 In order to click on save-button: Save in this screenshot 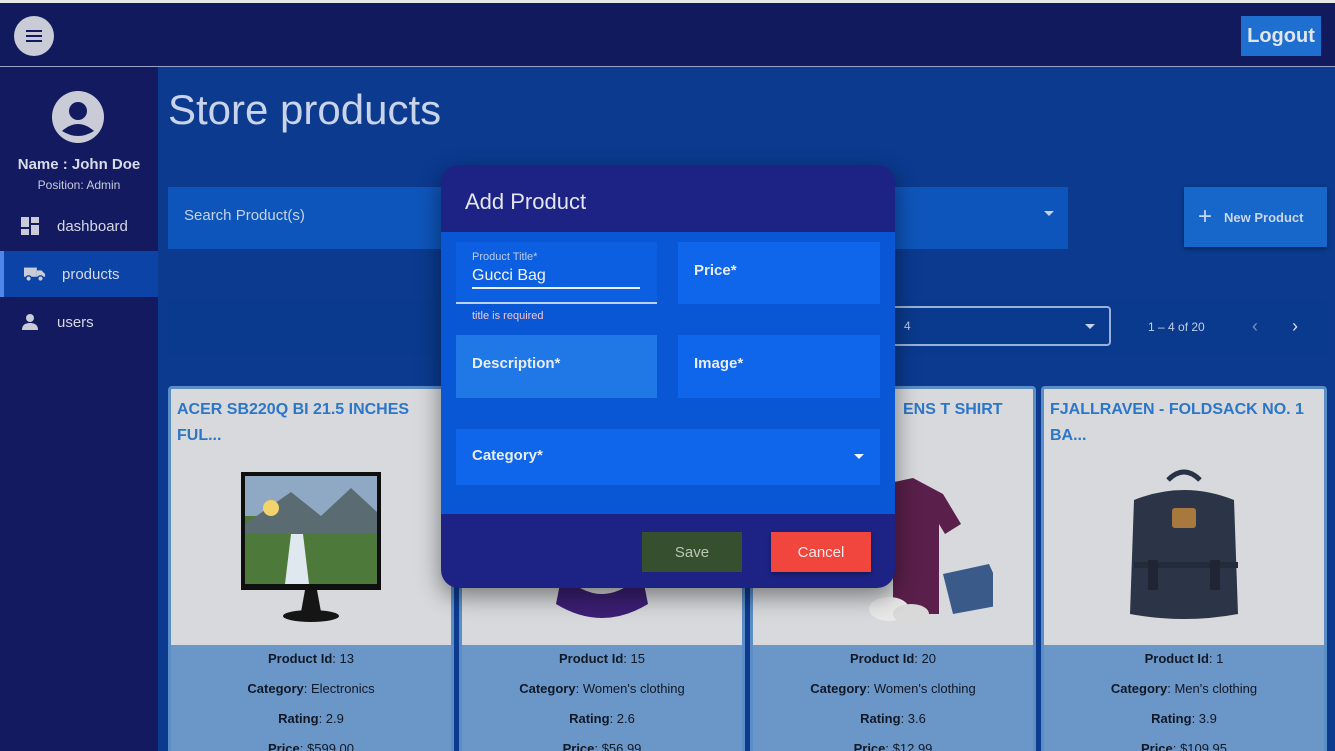, I will do `click(692, 552)`.